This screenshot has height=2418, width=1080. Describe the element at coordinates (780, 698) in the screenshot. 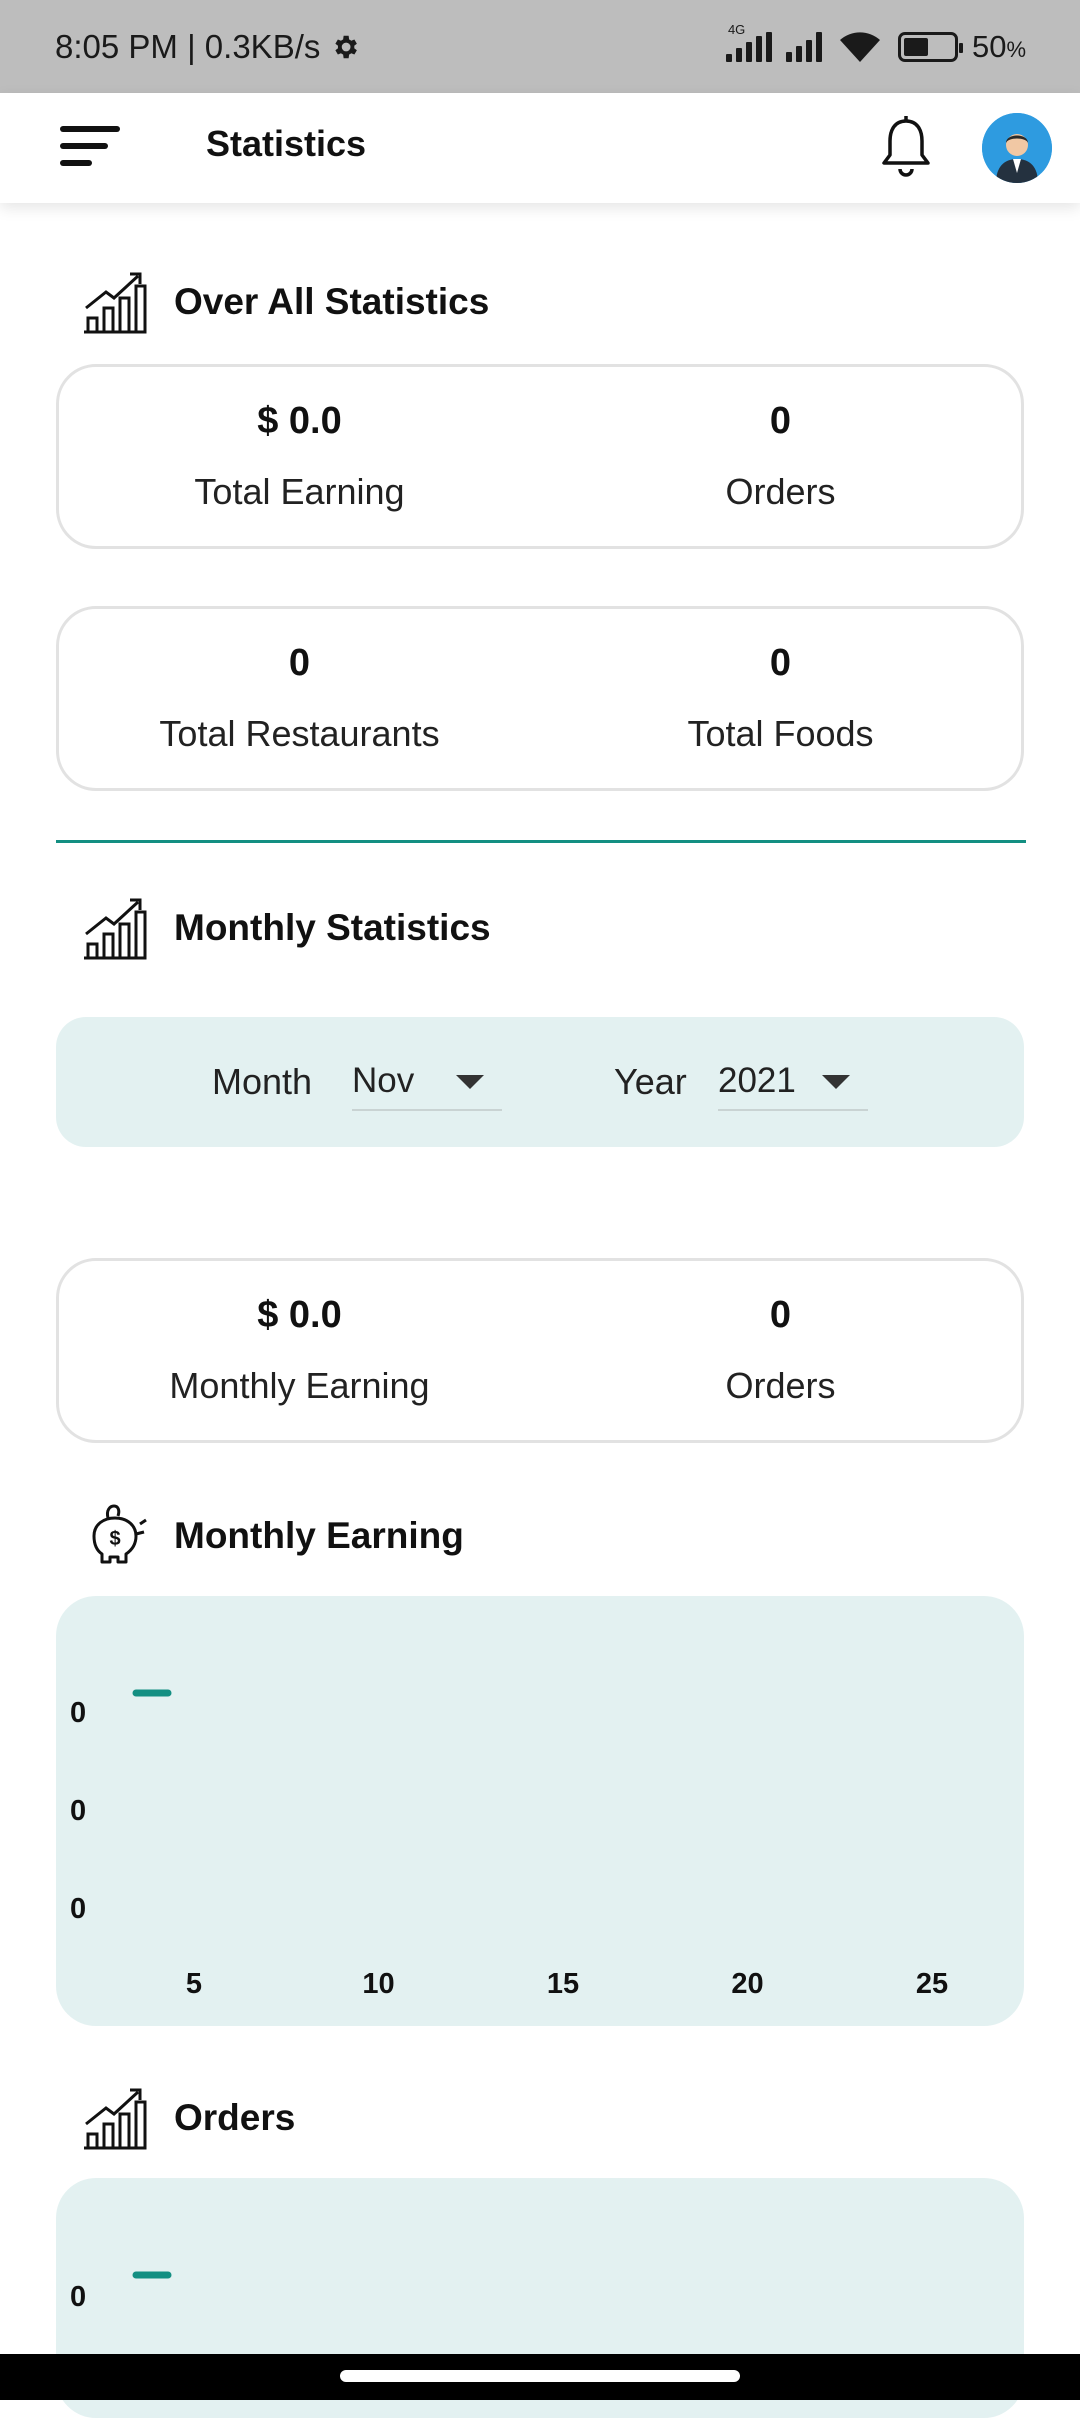

I see `total-foods-stat: 0 Total Foods` at that location.